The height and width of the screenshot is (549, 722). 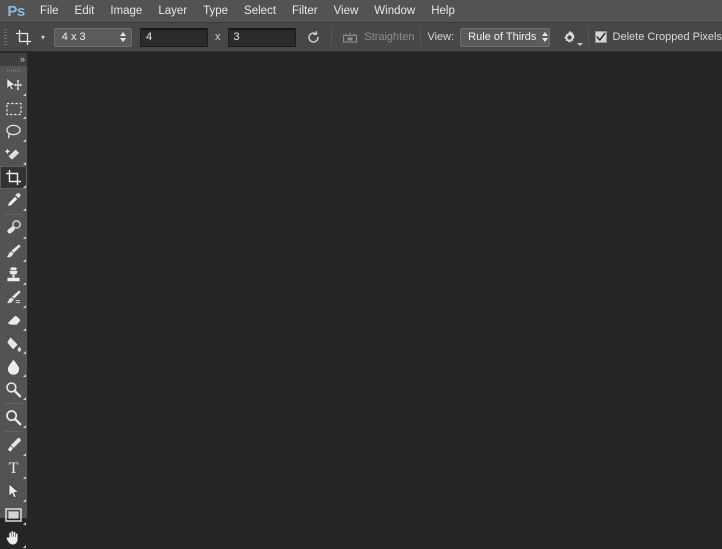 I want to click on view-stepper-arrows-icon, so click(x=545, y=37).